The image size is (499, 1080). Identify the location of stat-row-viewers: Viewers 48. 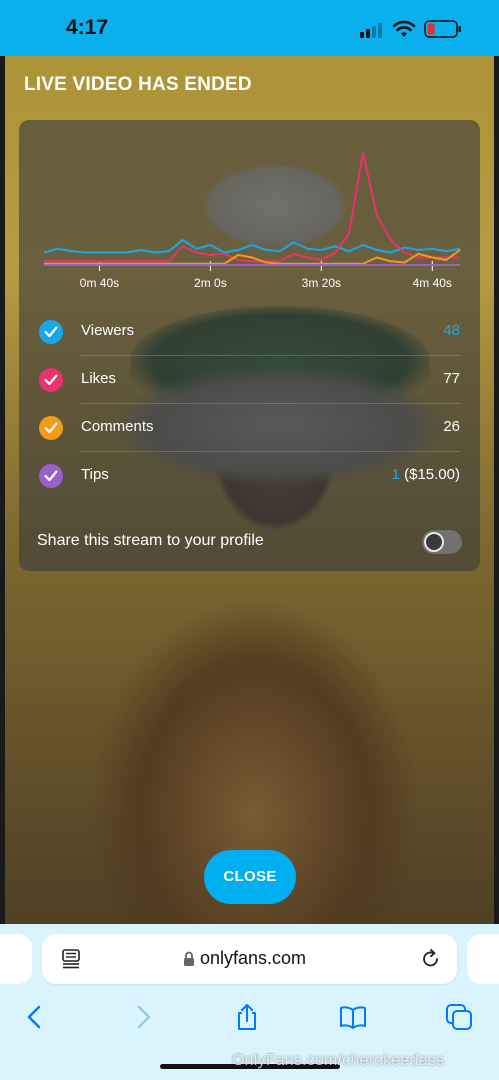
(249, 332).